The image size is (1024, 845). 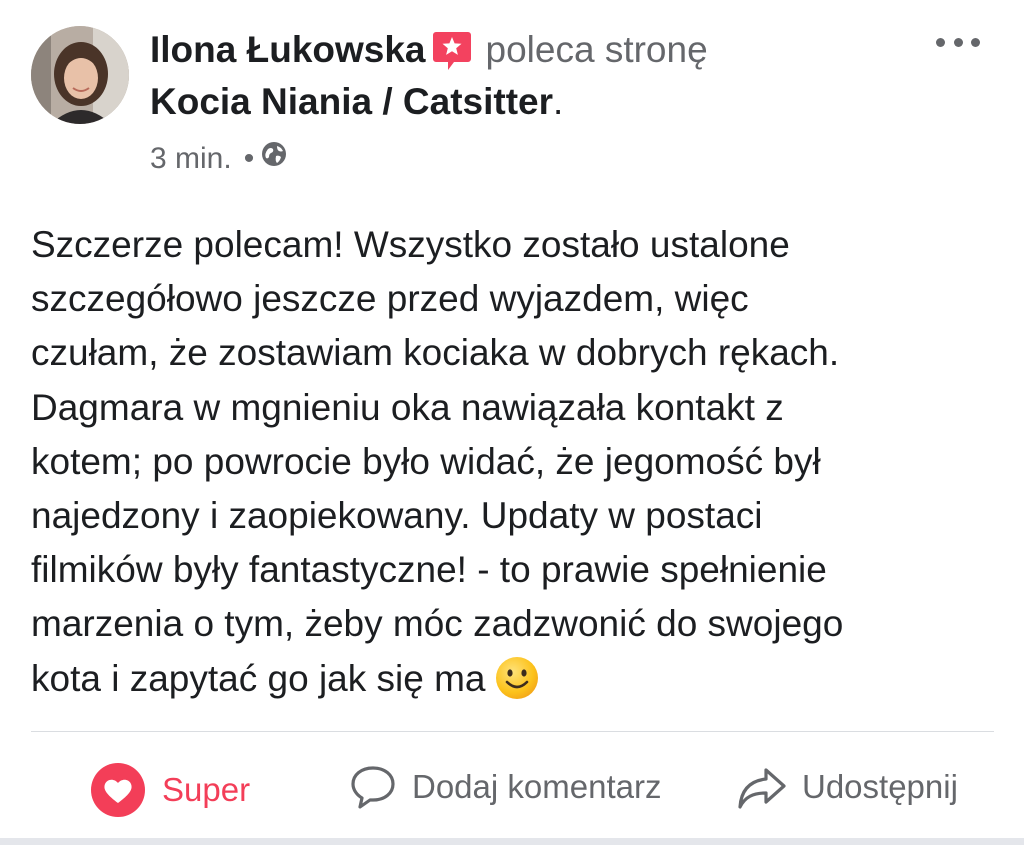 I want to click on author-name: Ilona Łukowska, so click(x=288, y=49).